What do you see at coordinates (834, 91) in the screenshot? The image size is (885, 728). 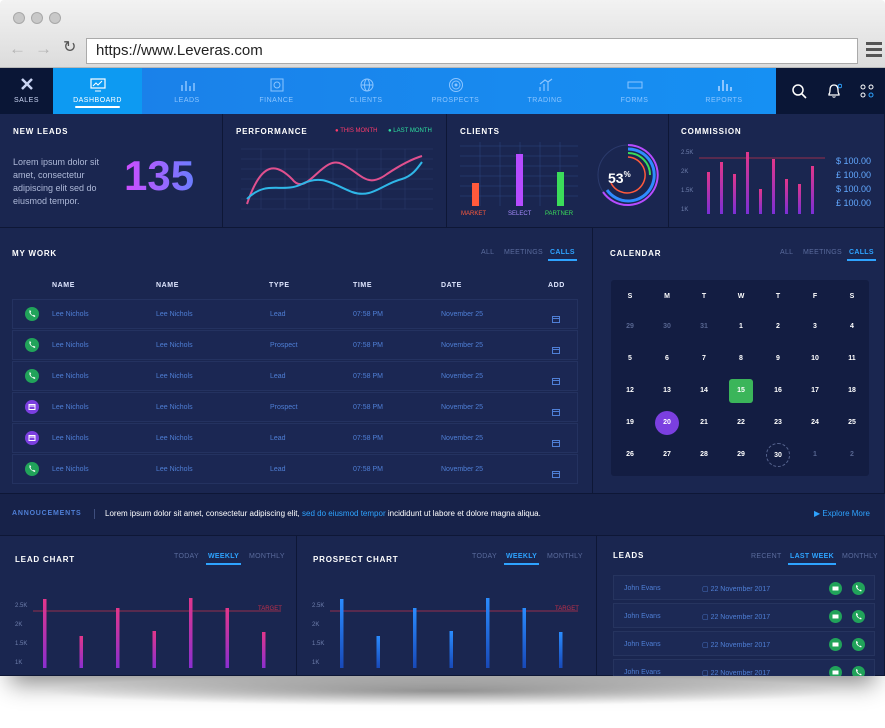 I see `bell-icon` at bounding box center [834, 91].